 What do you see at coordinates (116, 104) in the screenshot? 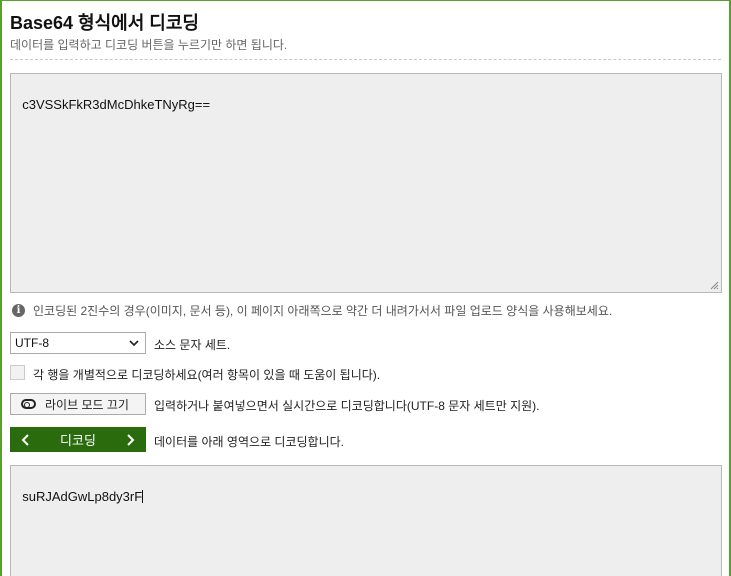
I see `input-value: c3VSSkFkR3dMcDhkeTNyRg==` at bounding box center [116, 104].